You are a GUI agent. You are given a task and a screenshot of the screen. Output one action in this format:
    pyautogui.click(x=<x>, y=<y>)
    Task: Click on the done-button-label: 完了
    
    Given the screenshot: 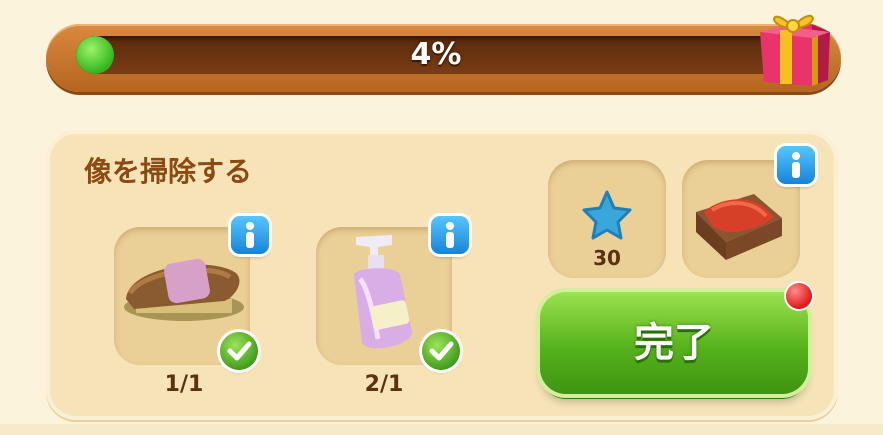 What is the action you would take?
    pyautogui.click(x=674, y=343)
    